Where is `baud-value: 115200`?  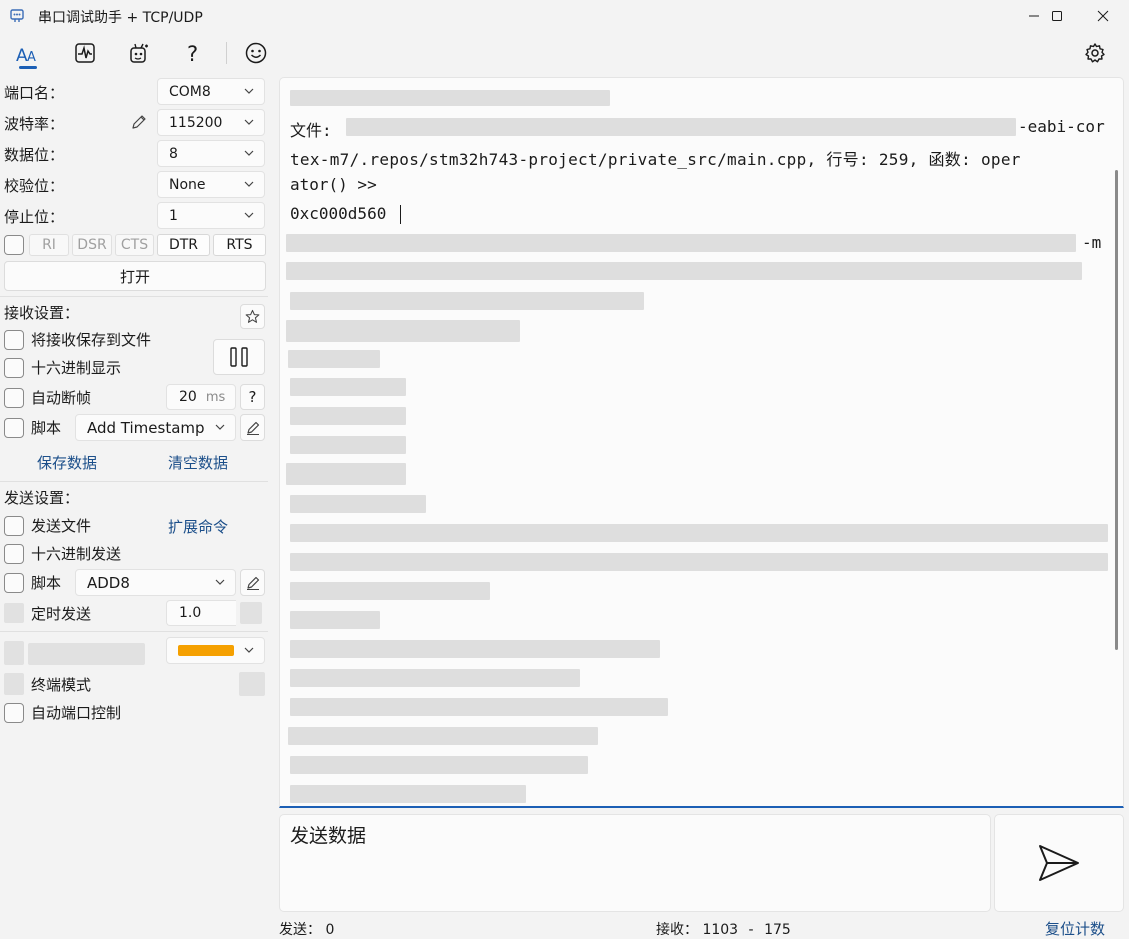 baud-value: 115200 is located at coordinates (196, 122).